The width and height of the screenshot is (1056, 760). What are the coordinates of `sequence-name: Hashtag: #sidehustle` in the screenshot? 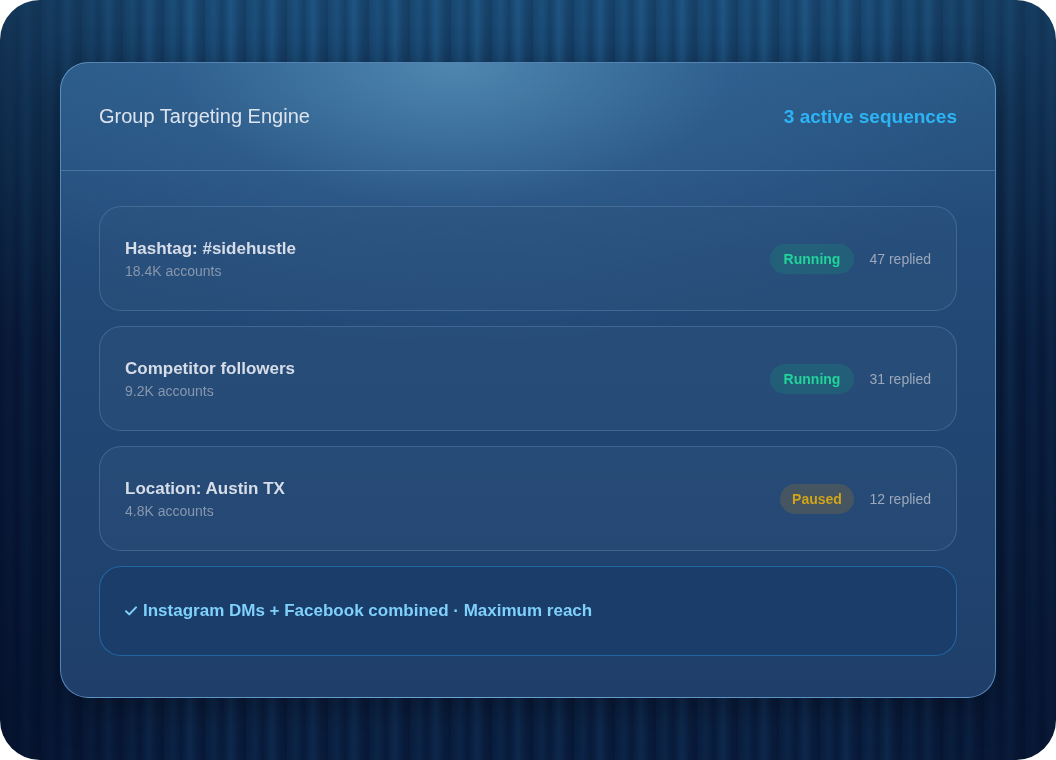 It's located at (210, 248).